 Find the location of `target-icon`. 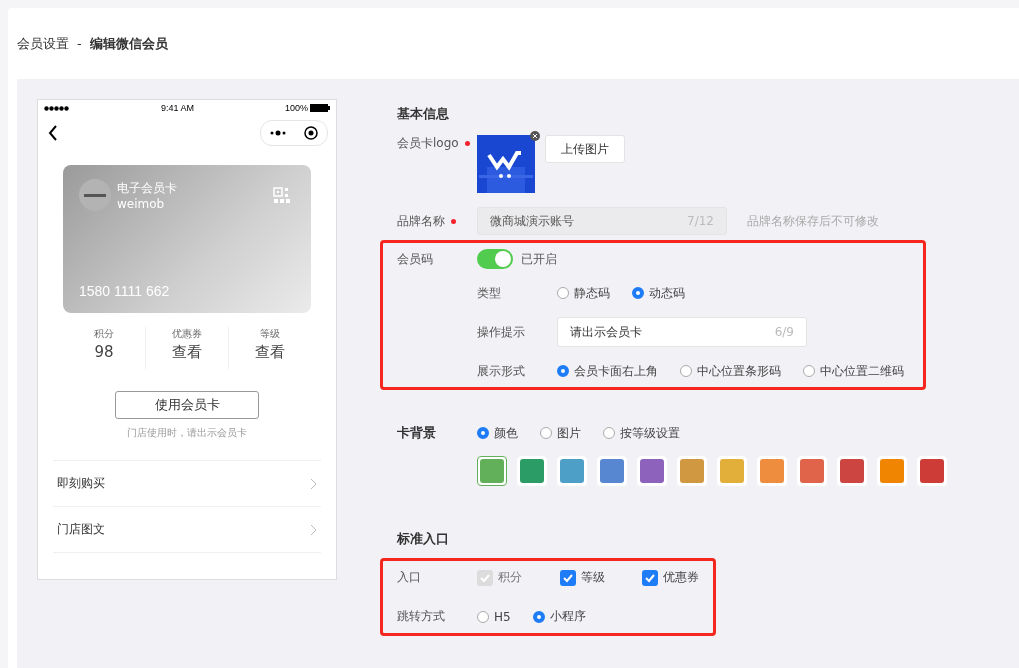

target-icon is located at coordinates (311, 133).